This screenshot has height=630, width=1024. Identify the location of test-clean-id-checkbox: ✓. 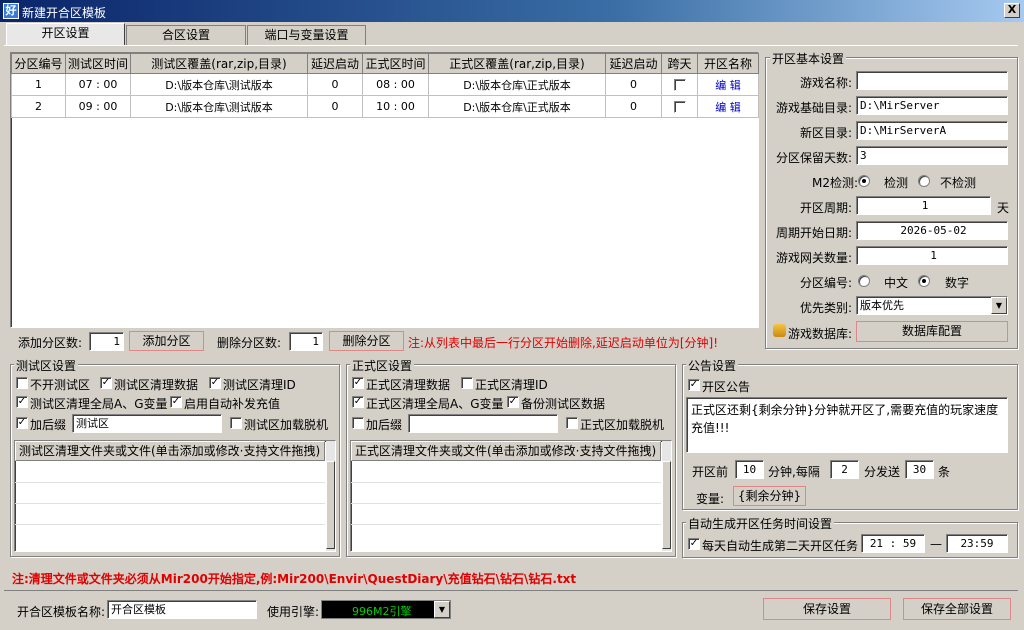
(215, 383).